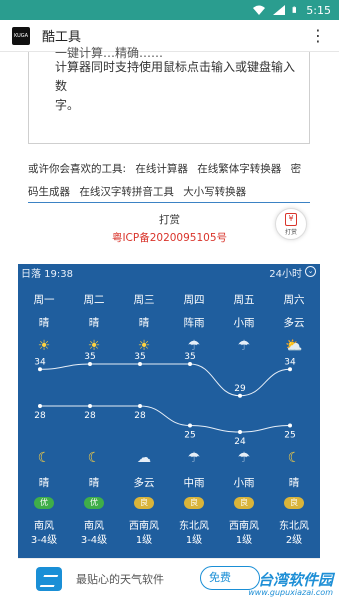 The height and width of the screenshot is (603, 339). Describe the element at coordinates (240, 389) in the screenshot. I see `high-temp-label: 29` at that location.